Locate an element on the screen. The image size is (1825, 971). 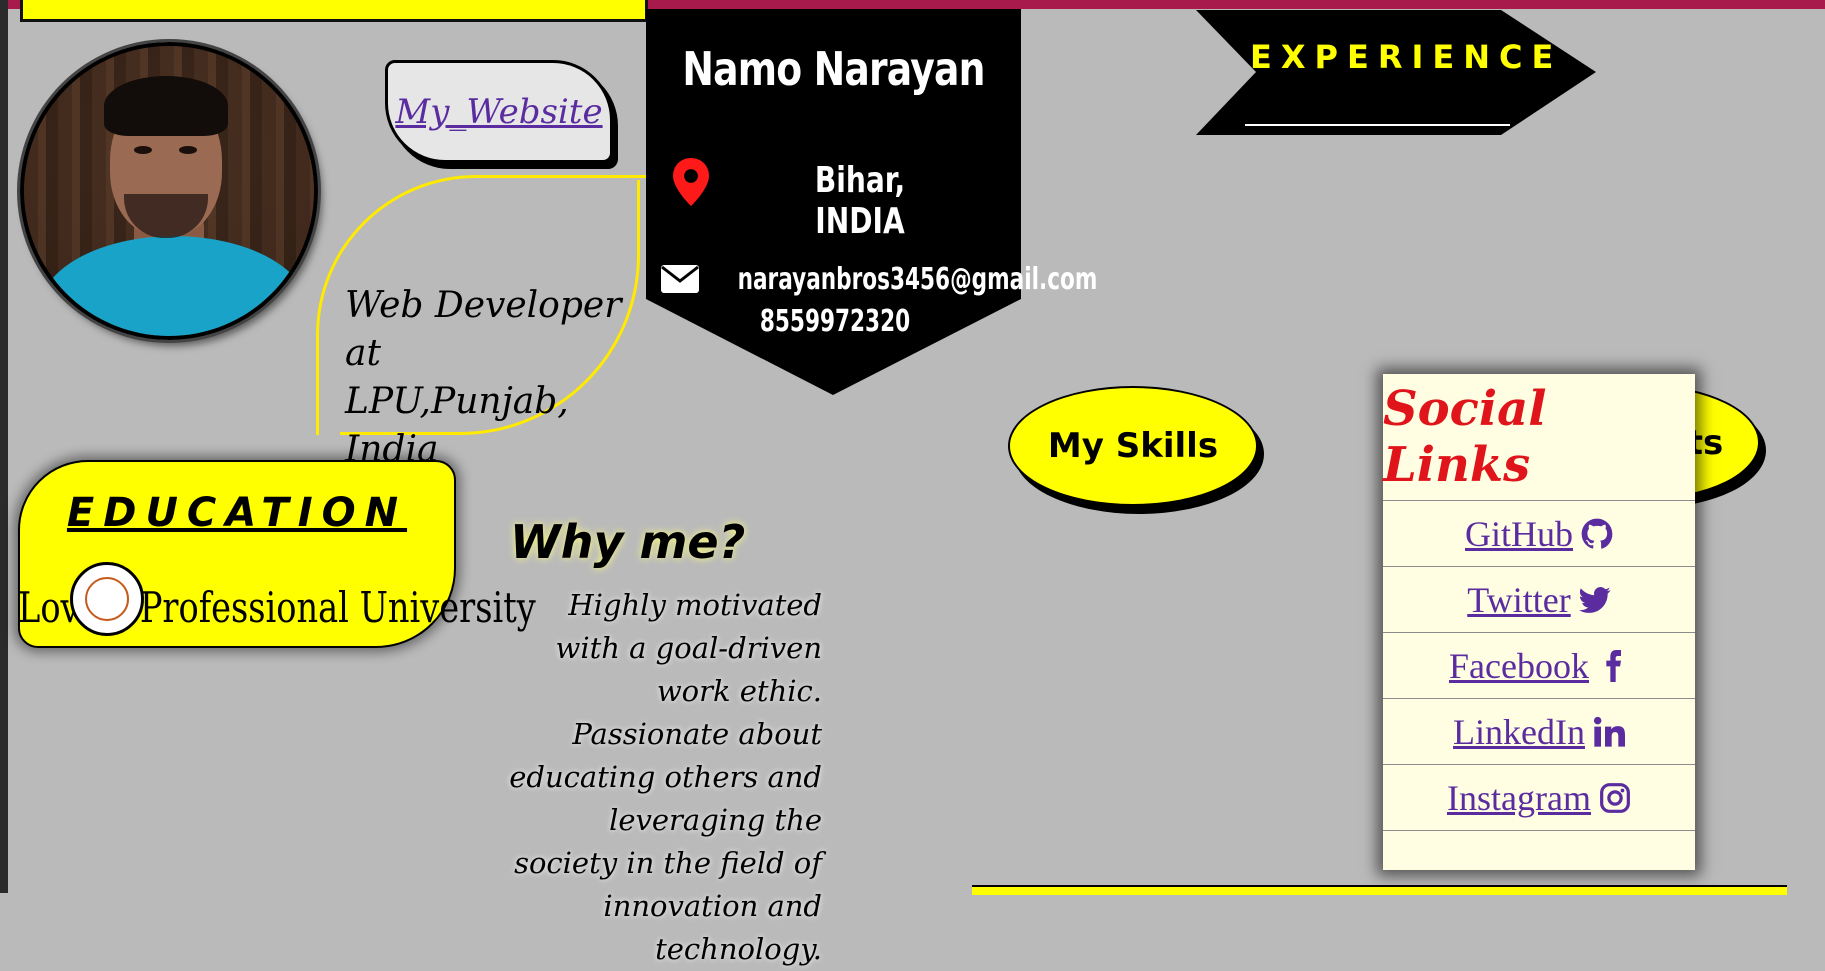
education-title: EDUCATION is located at coordinates (237, 513).